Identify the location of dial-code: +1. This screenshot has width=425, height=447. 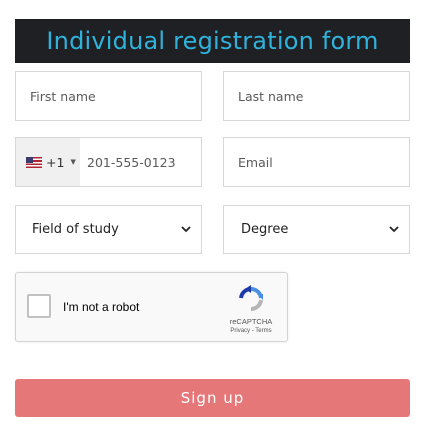
(55, 162).